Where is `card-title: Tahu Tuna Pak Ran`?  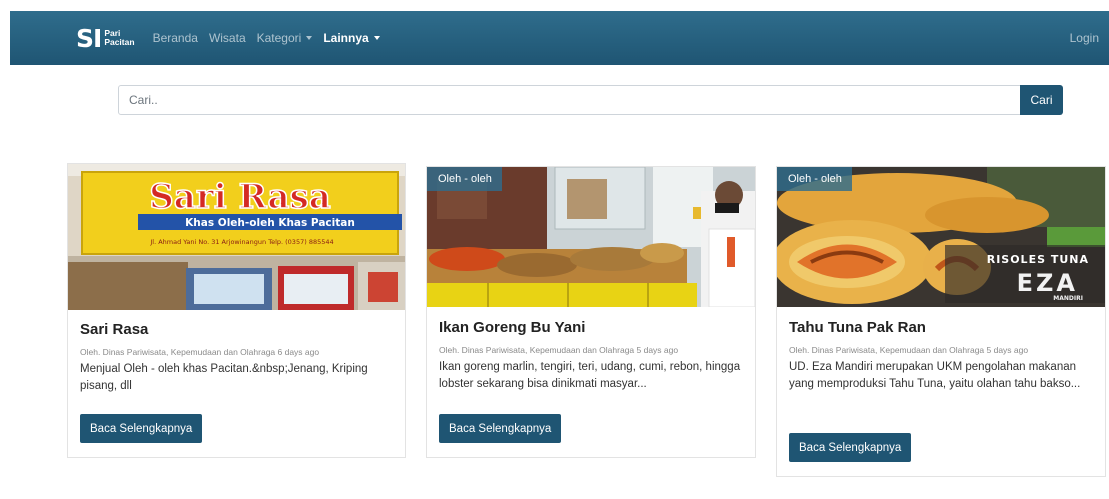
card-title: Tahu Tuna Pak Ran is located at coordinates (942, 327).